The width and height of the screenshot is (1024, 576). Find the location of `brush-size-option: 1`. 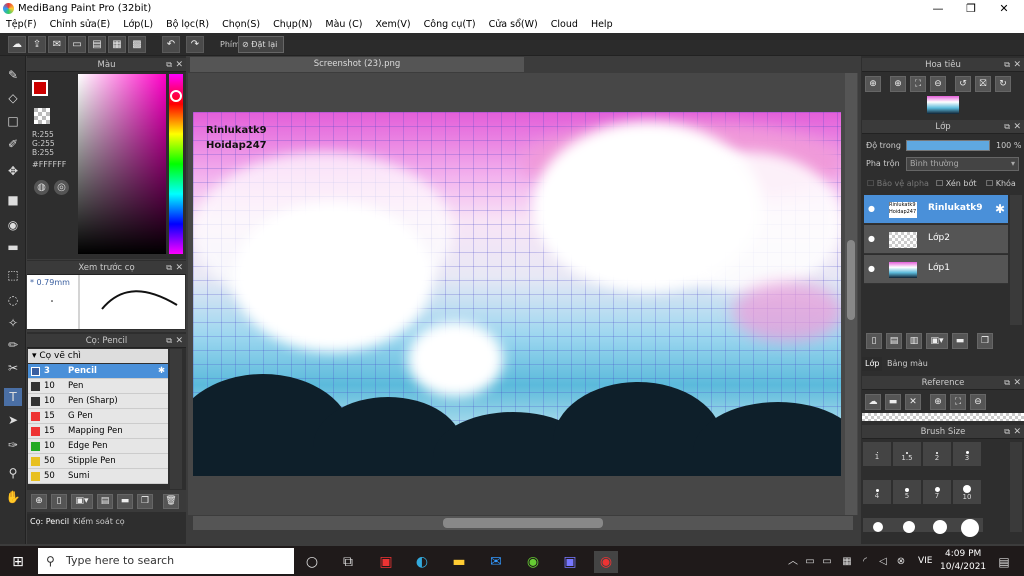

brush-size-option: 1 is located at coordinates (877, 454).